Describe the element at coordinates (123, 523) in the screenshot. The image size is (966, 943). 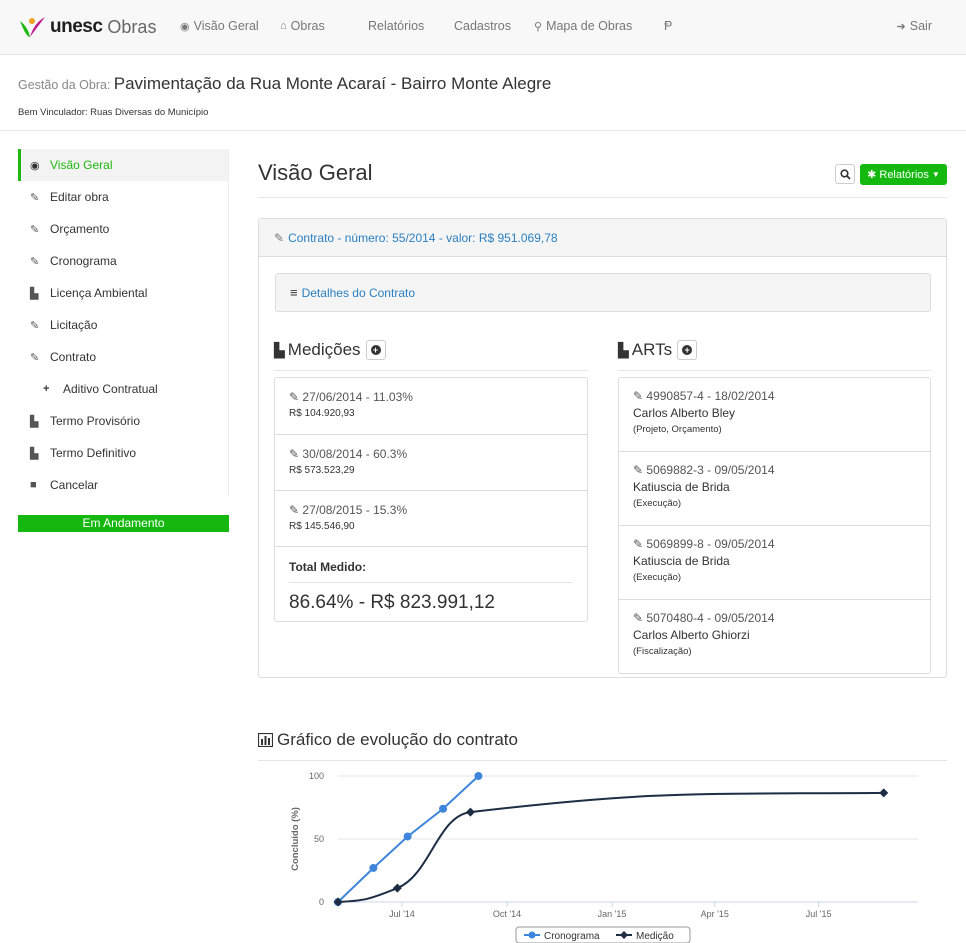
I see `status-badge: Em Andamento` at that location.